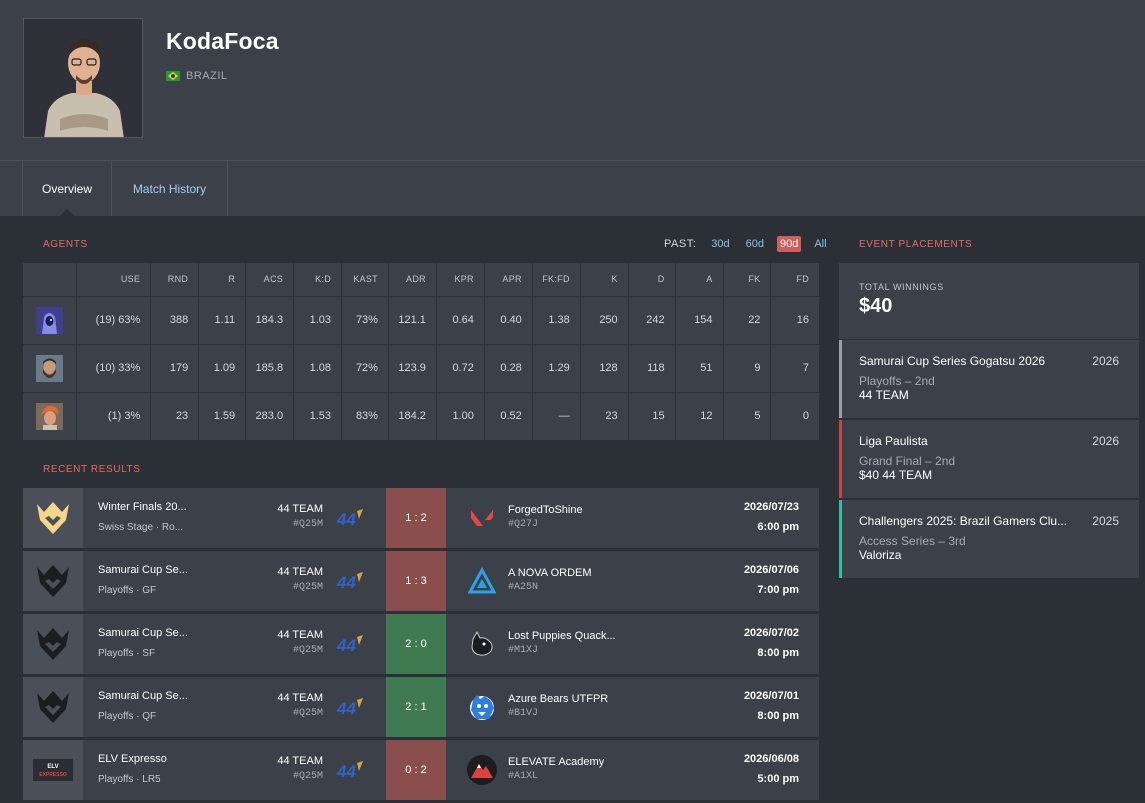 The height and width of the screenshot is (803, 1145). Describe the element at coordinates (416, 644) in the screenshot. I see `match-score: 2 : 0` at that location.